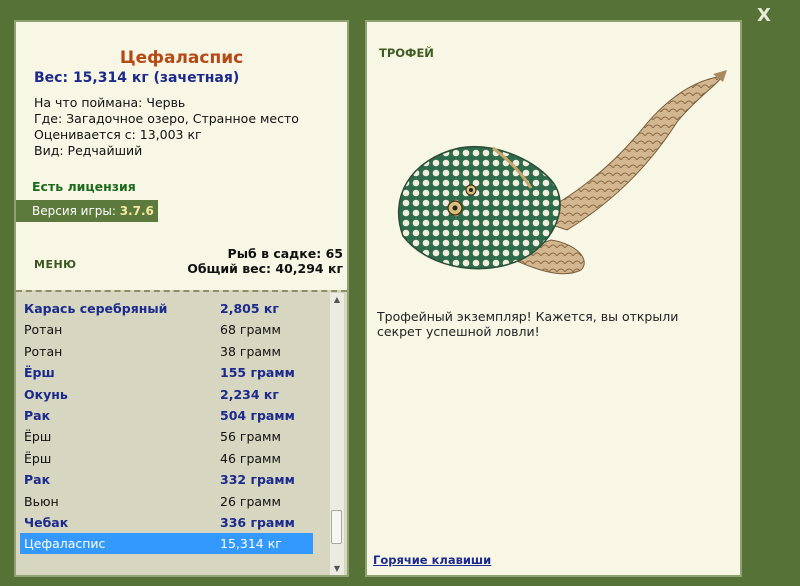  I want to click on fish-row-name: Карась серебряный, so click(96, 308).